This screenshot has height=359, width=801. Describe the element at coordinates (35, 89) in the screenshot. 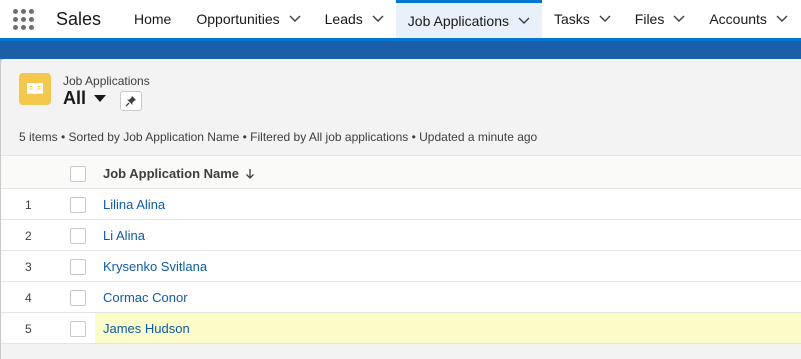

I see `book-icon` at that location.